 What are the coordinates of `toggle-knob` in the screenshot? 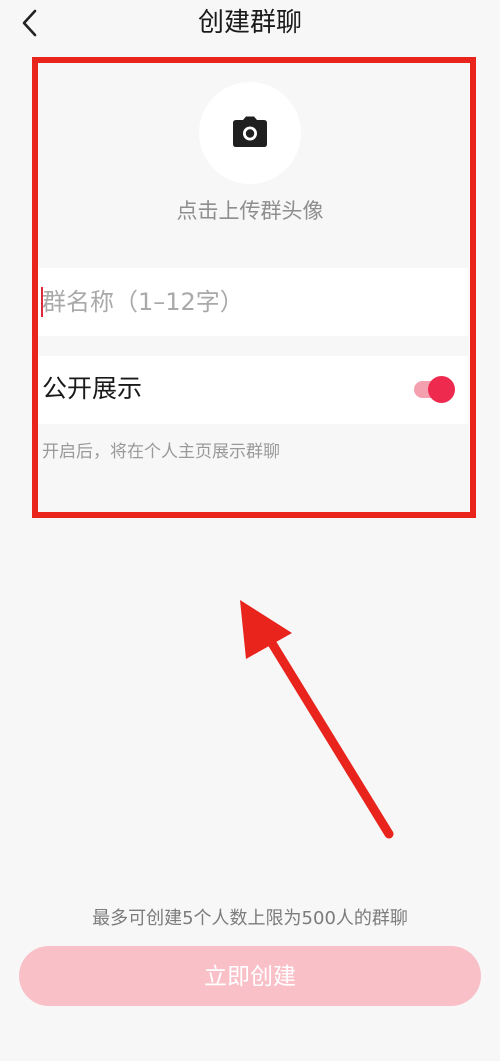 It's located at (441, 389).